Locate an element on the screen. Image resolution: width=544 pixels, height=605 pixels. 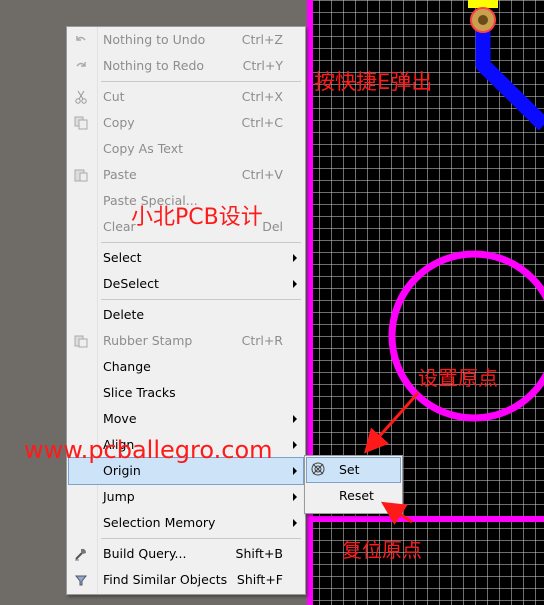
menu-item-label: Paste is located at coordinates (120, 174).